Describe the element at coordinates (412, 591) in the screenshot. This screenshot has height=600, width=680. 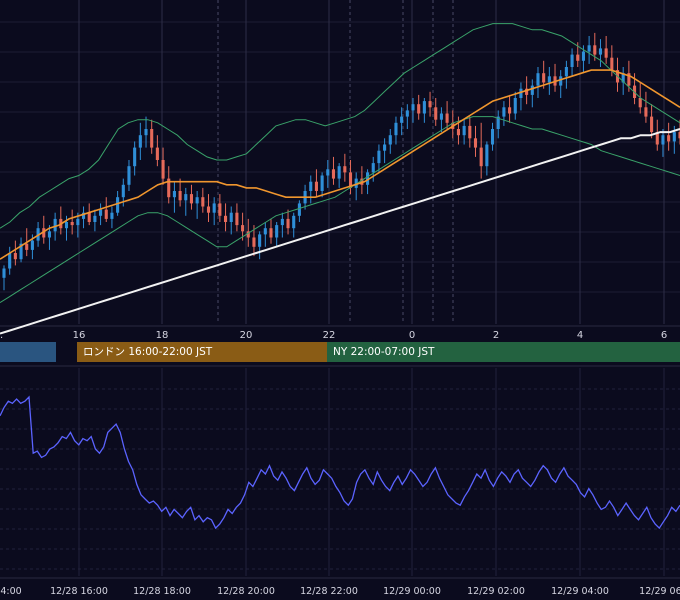
I see `osc-x-tick-label: 12/29 00:00` at that location.